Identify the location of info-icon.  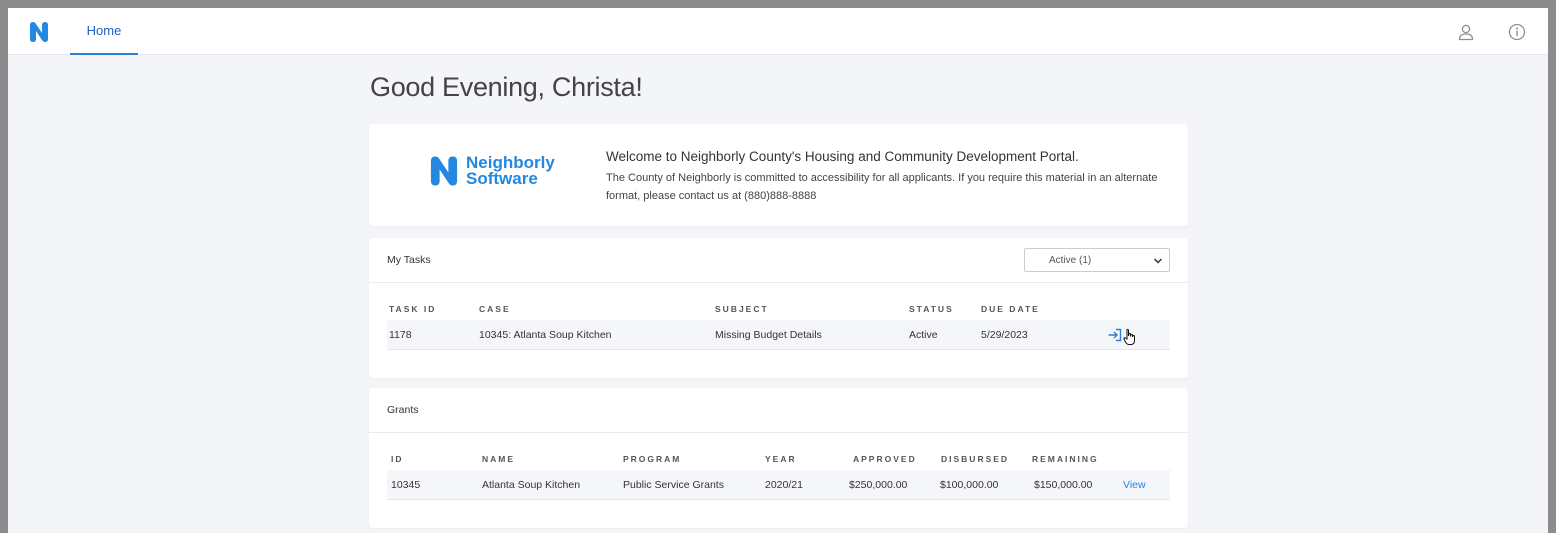
(1517, 32).